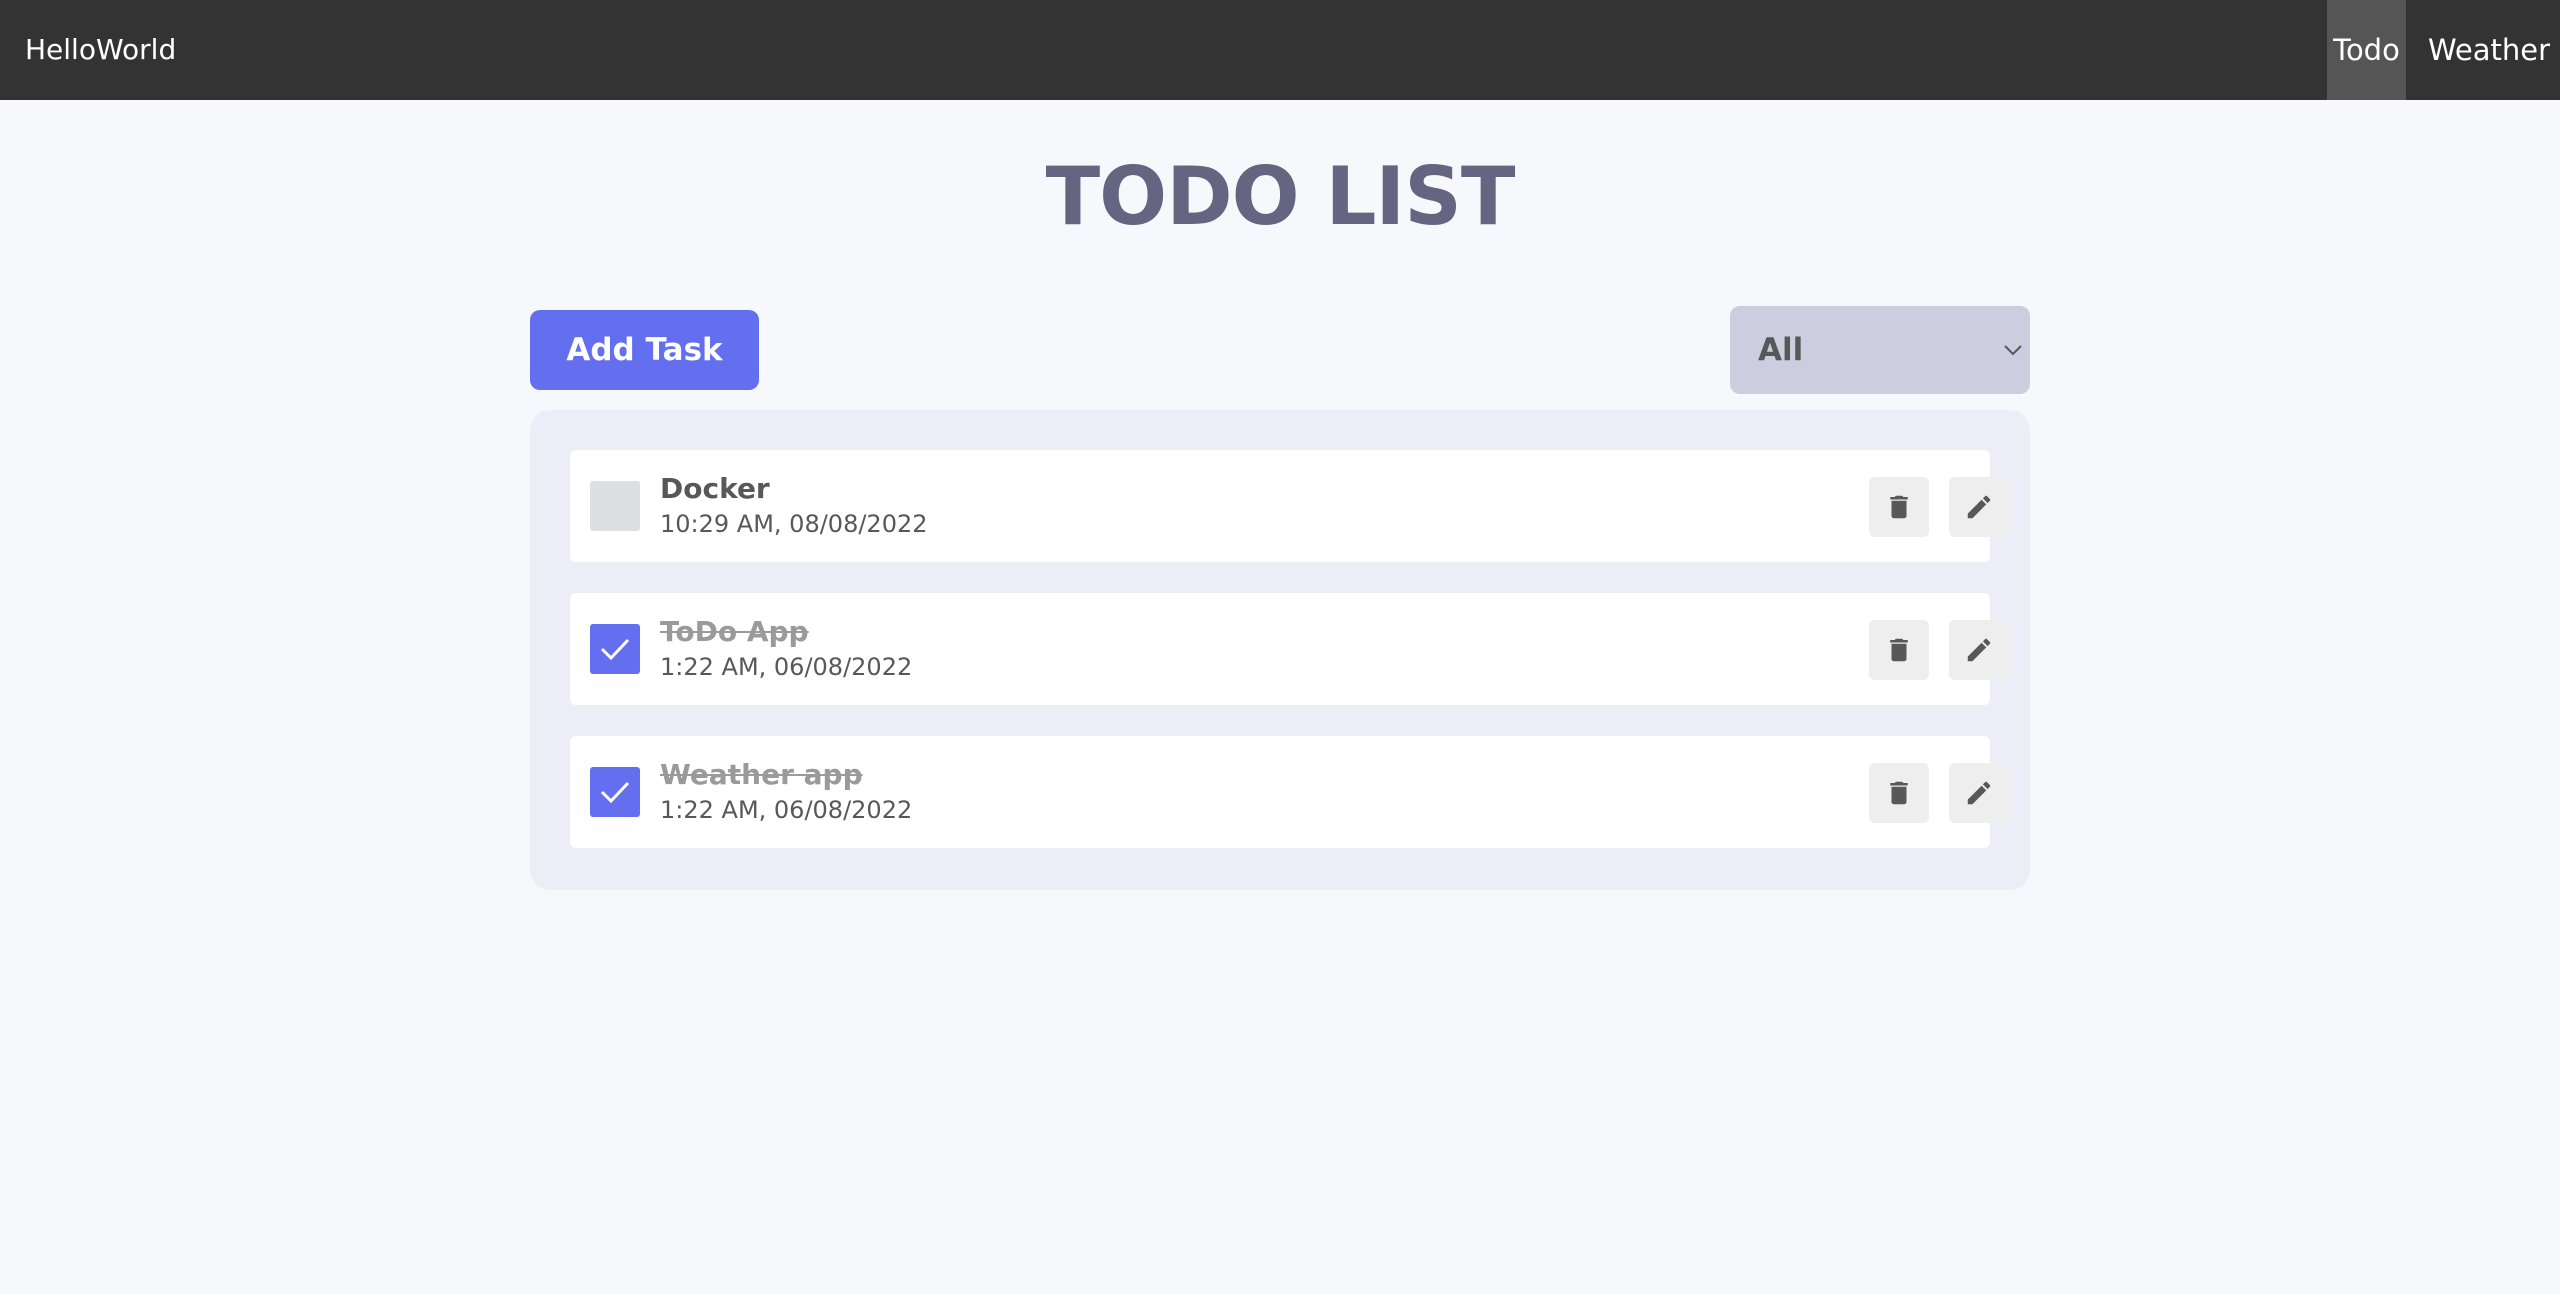  What do you see at coordinates (1781, 350) in the screenshot?
I see `filter-selected-value: All` at bounding box center [1781, 350].